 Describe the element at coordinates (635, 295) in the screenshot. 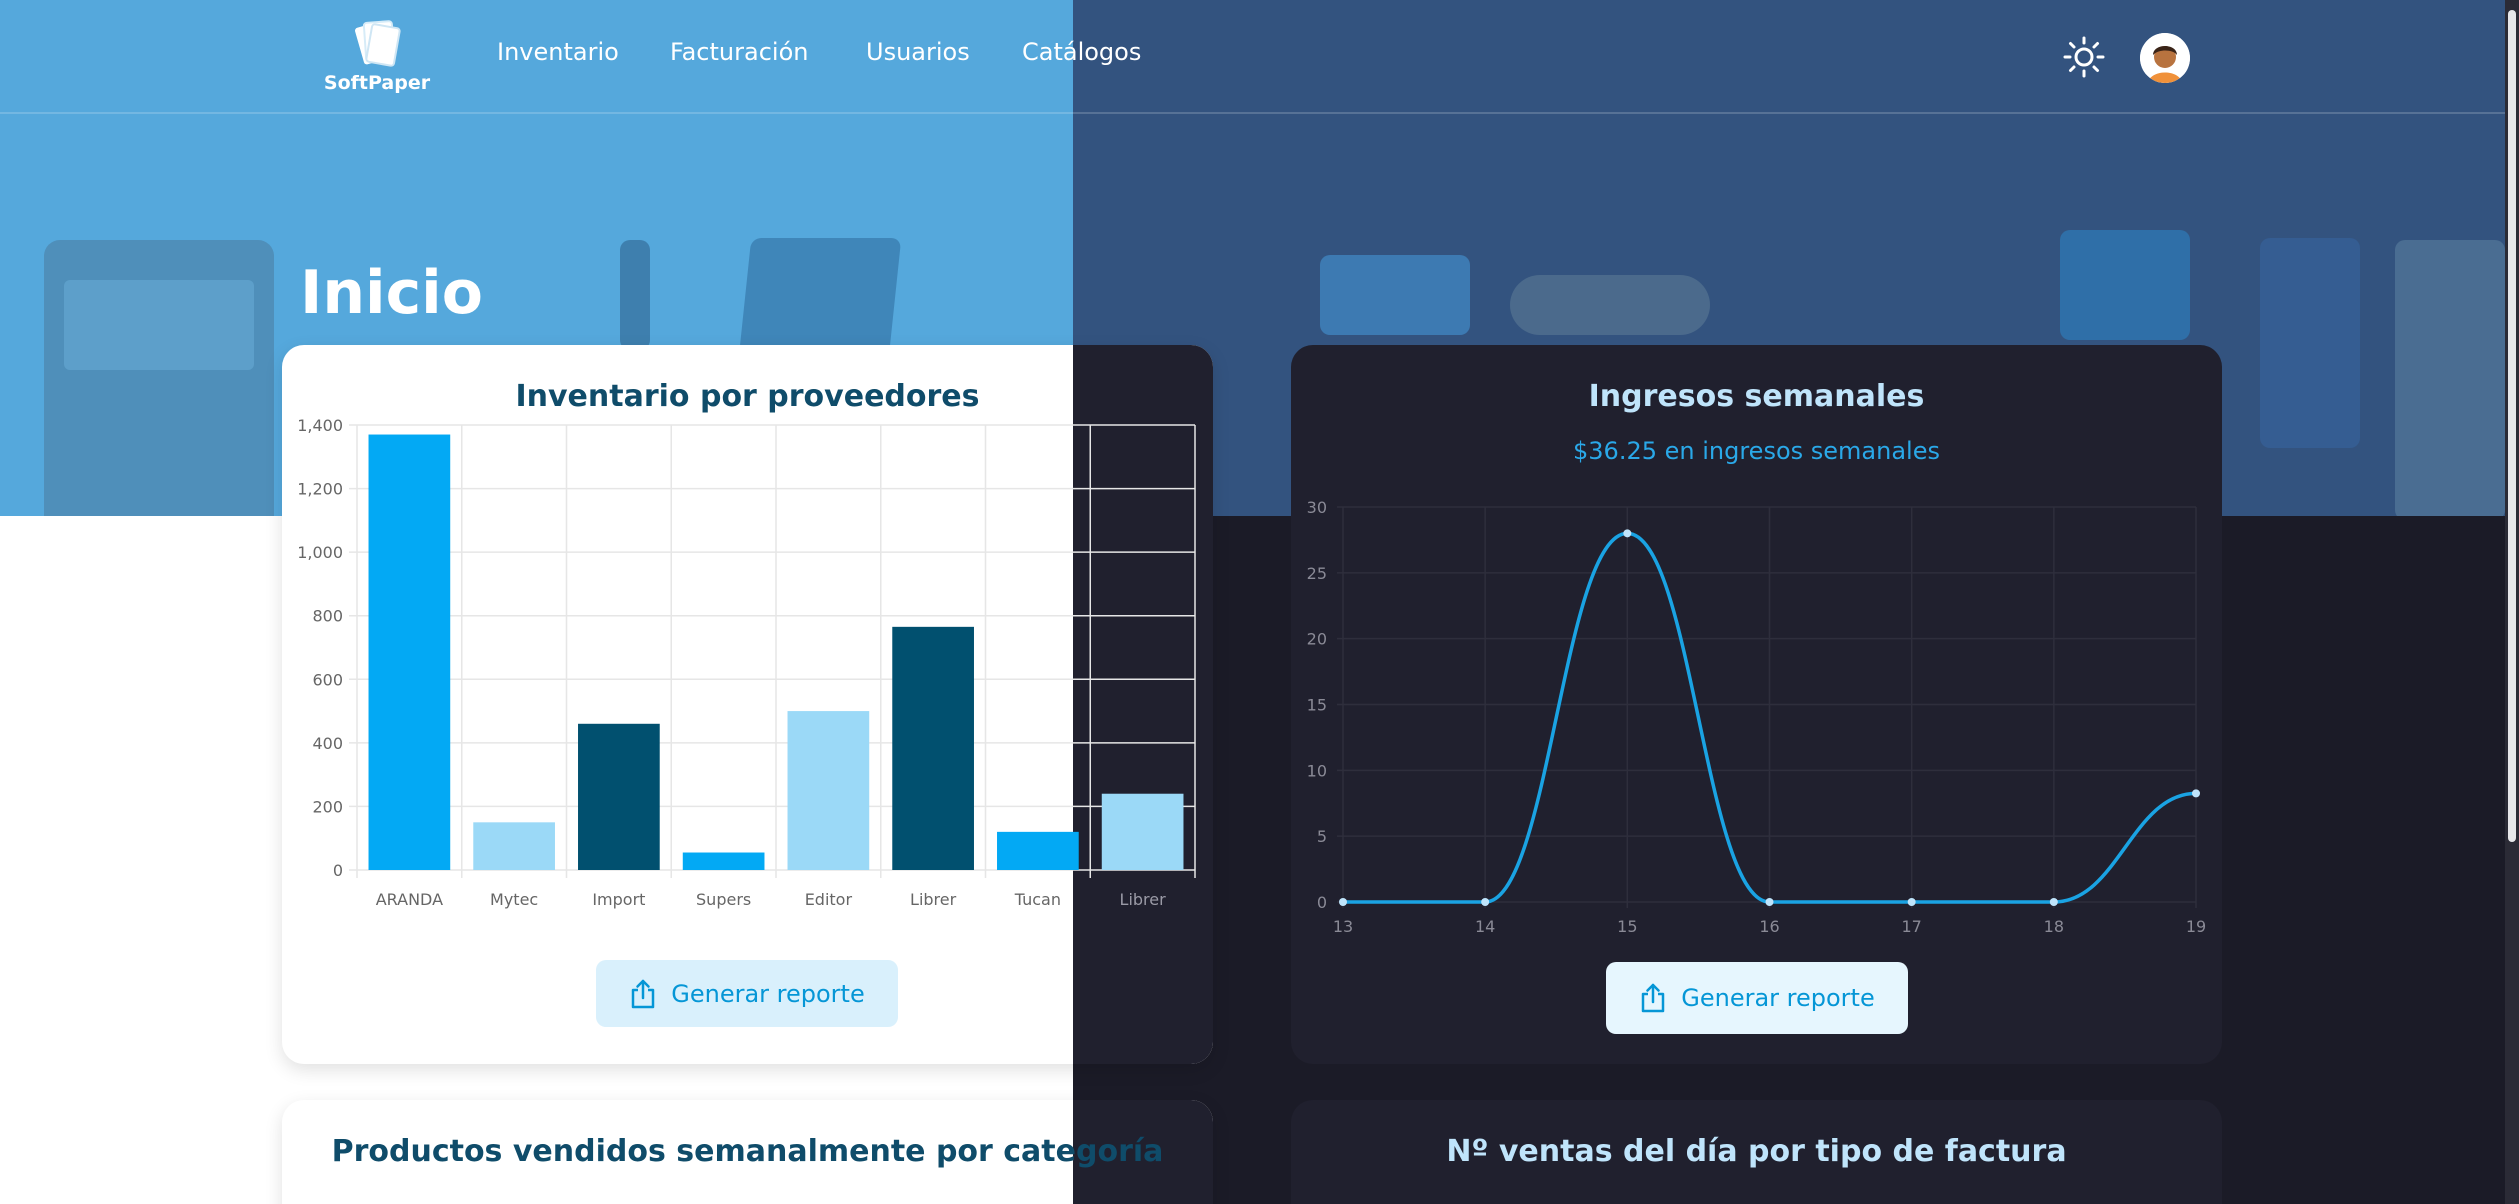

I see `pen-image` at that location.